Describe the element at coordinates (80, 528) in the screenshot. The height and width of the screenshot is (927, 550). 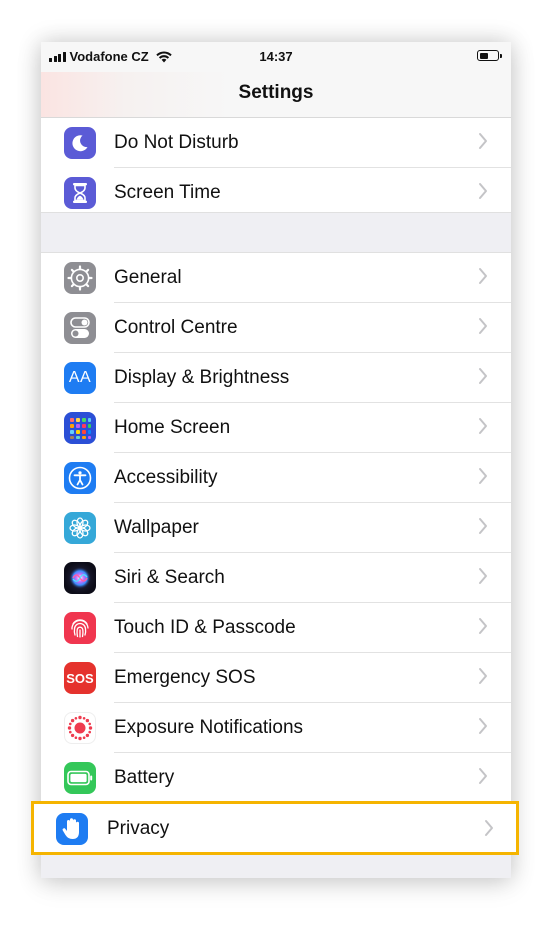
I see `flower-icon` at that location.